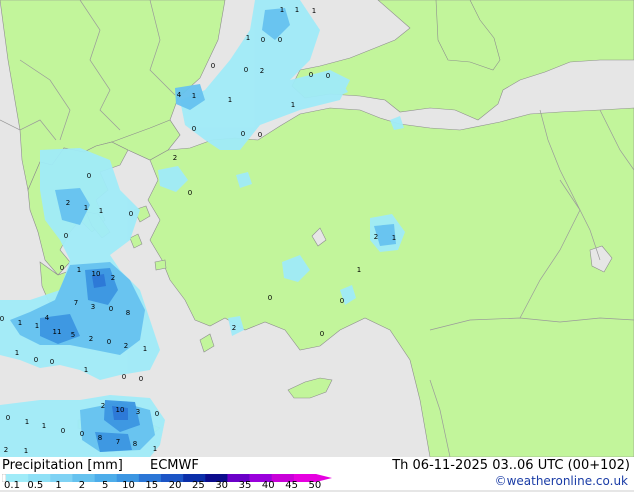  Describe the element at coordinates (12, 485) in the screenshot. I see `legend-tick: 0.1` at that location.